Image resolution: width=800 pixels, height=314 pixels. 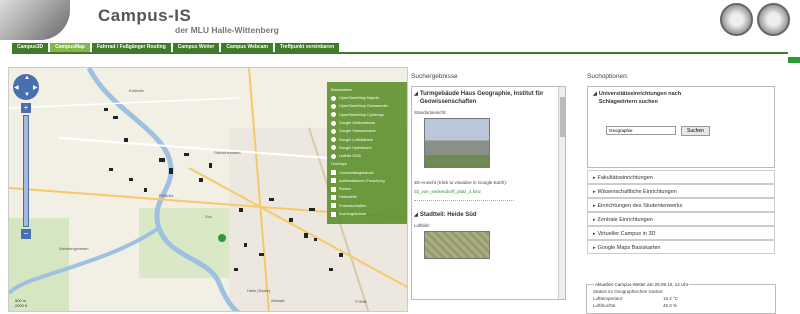 What do you see at coordinates (367, 98) in the screenshot?
I see `base-layer-option: OpenStreetMap Mapnik` at bounding box center [367, 98].